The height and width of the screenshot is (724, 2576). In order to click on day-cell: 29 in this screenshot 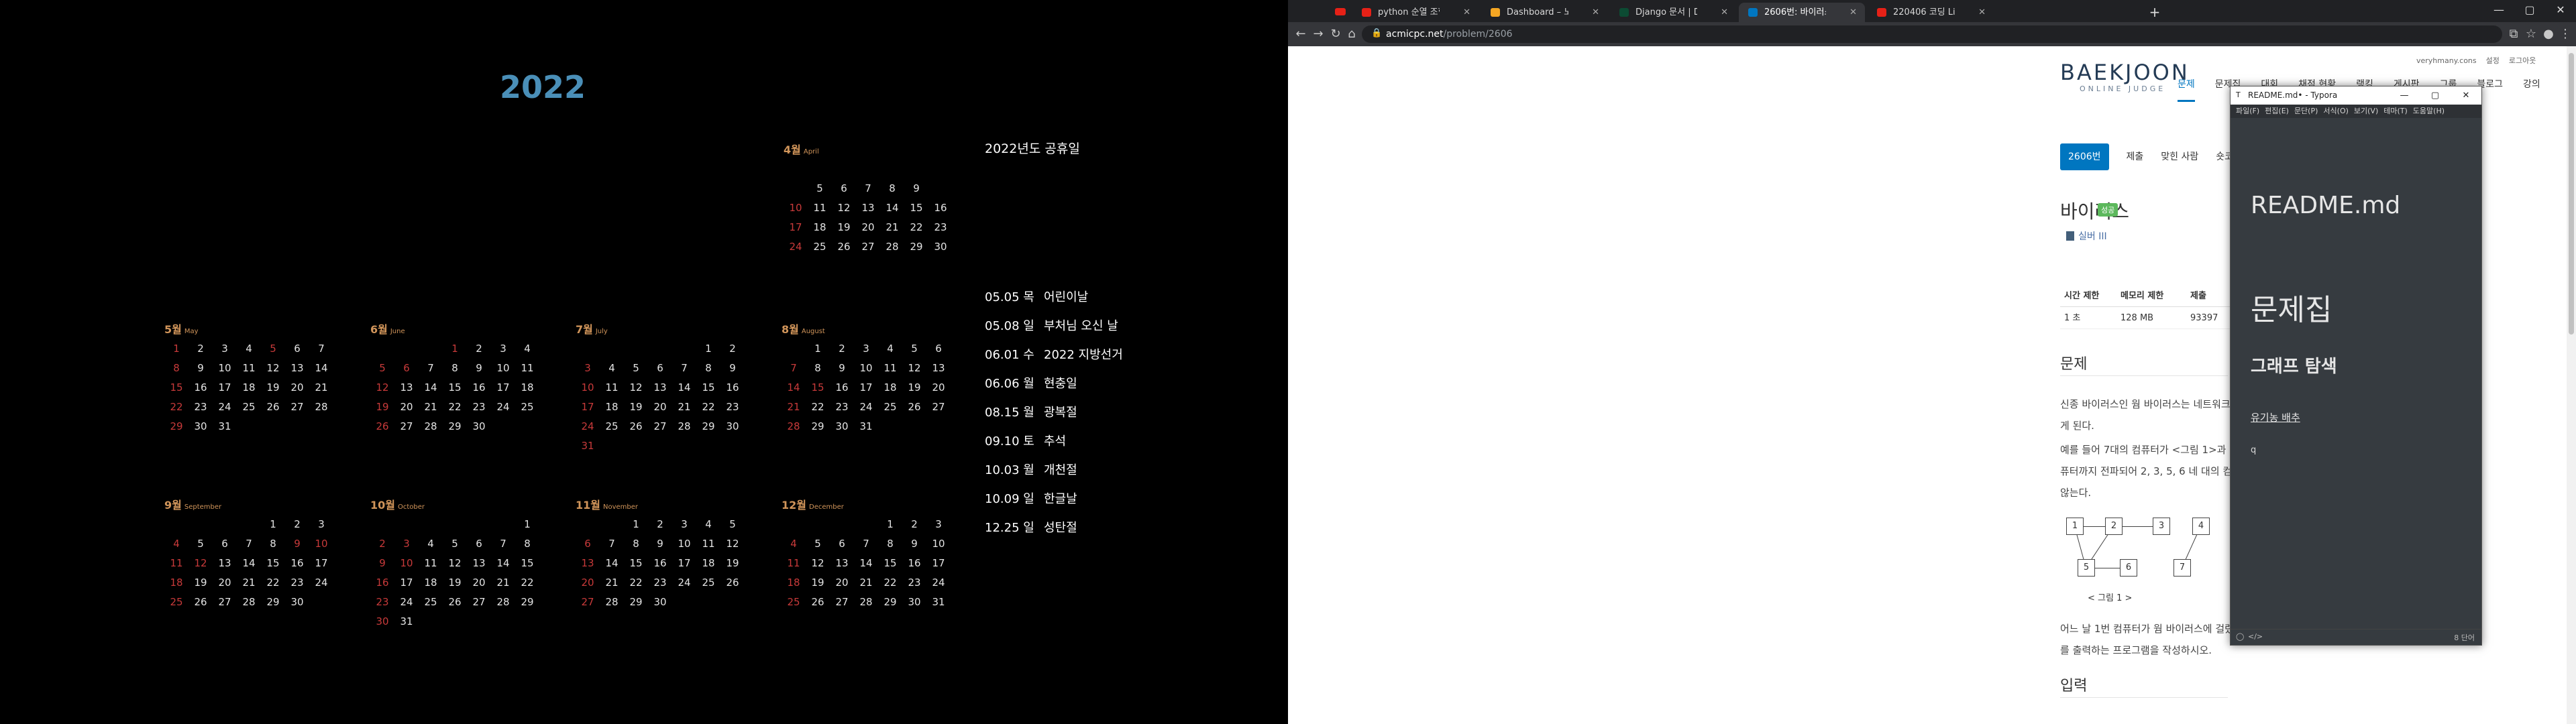, I will do `click(527, 602)`.